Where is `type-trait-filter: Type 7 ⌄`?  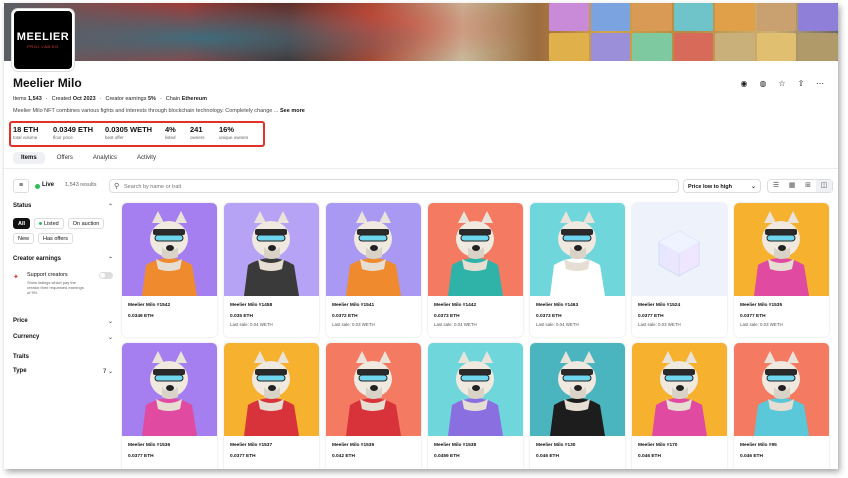
type-trait-filter: Type 7 ⌄ is located at coordinates (63, 374).